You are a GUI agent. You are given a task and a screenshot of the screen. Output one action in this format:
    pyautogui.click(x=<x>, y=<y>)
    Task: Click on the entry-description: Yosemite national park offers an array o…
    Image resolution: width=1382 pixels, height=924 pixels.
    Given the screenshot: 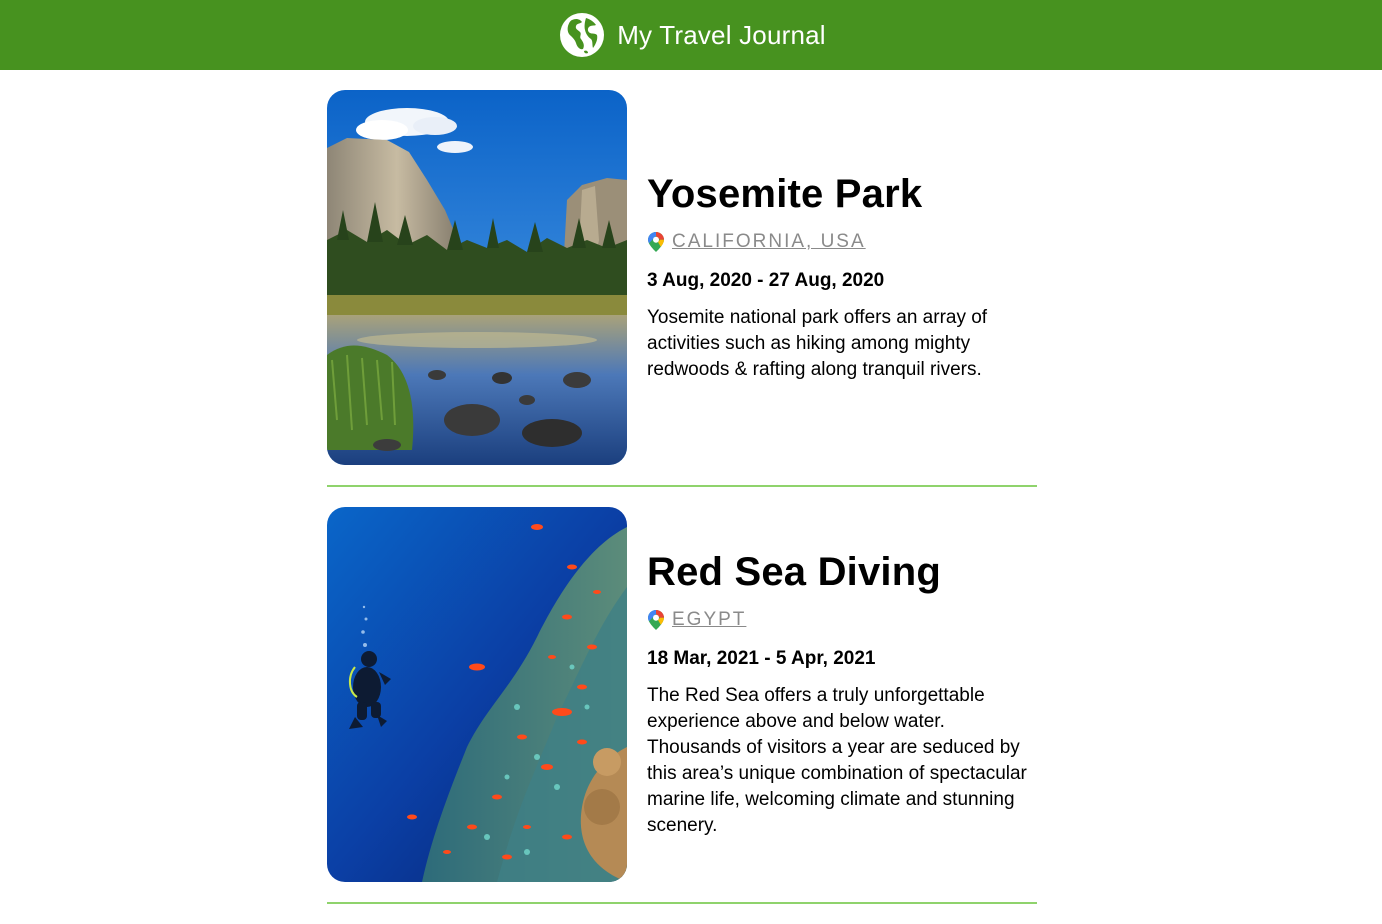 What is the action you would take?
    pyautogui.click(x=817, y=343)
    